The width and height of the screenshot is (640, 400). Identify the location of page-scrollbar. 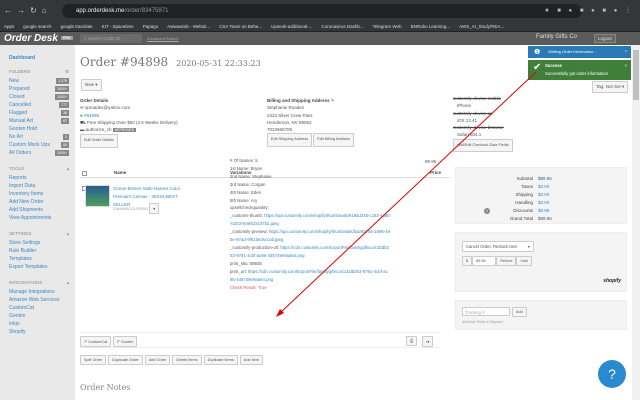
(636, 222).